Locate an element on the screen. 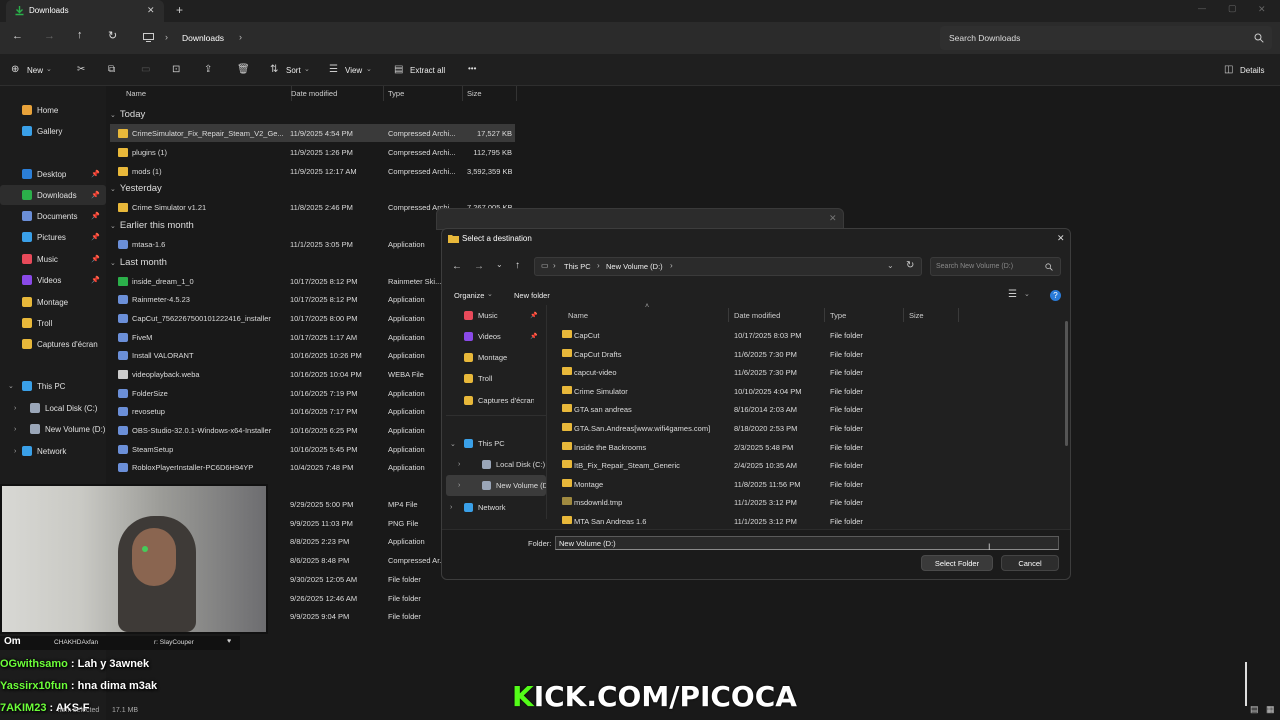 The height and width of the screenshot is (720, 1280). group-header-last-month: ⌄ Last month is located at coordinates (138, 262).